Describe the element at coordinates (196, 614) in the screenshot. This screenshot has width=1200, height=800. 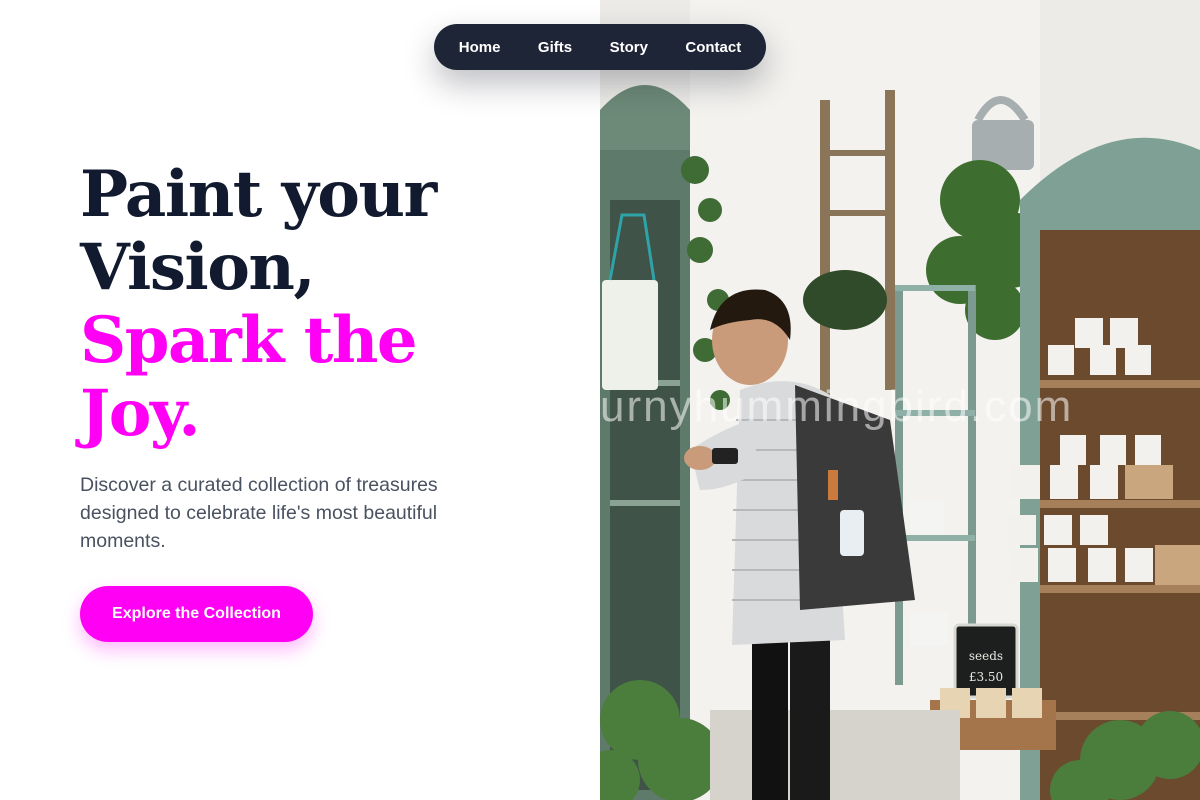
I see `explore-collection-button: Explore the Collection` at that location.